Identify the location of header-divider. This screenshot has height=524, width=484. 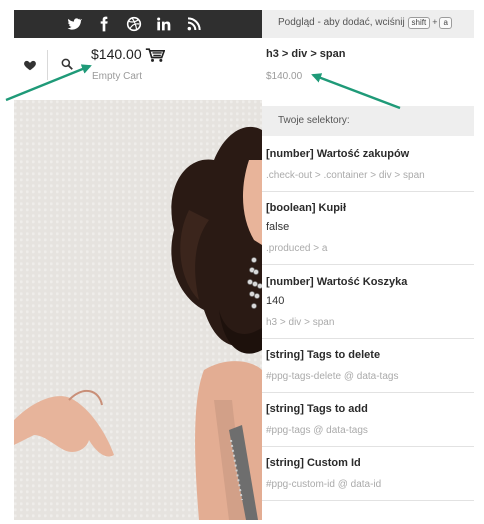
(47, 65).